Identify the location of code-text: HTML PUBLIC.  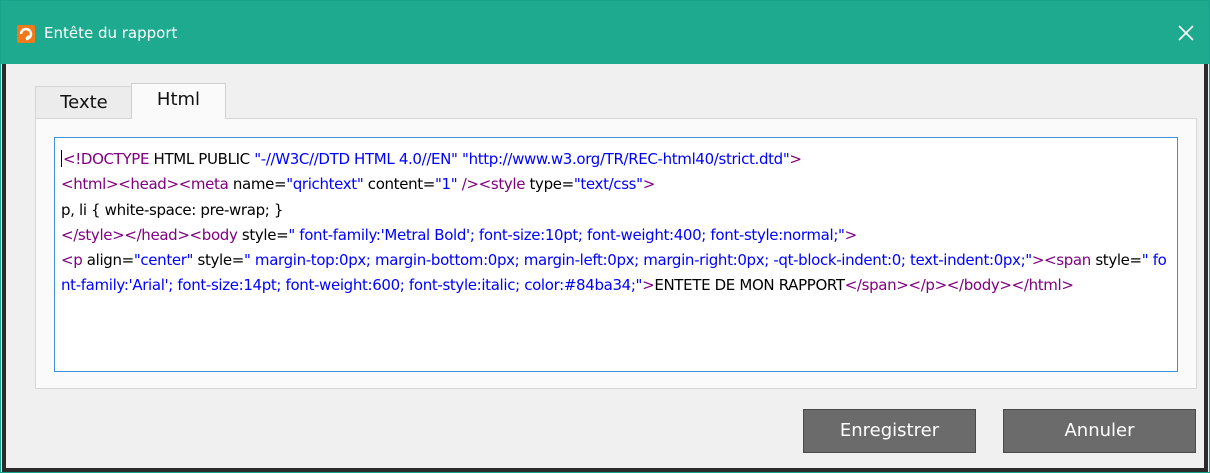
(202, 159).